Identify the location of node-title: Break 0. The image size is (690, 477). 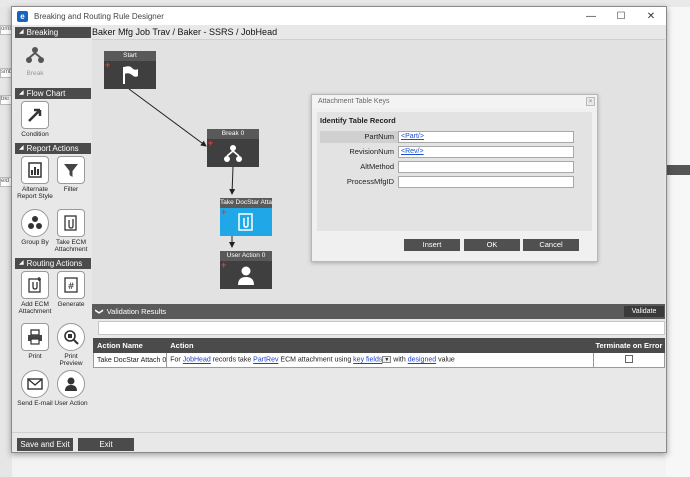
(233, 134).